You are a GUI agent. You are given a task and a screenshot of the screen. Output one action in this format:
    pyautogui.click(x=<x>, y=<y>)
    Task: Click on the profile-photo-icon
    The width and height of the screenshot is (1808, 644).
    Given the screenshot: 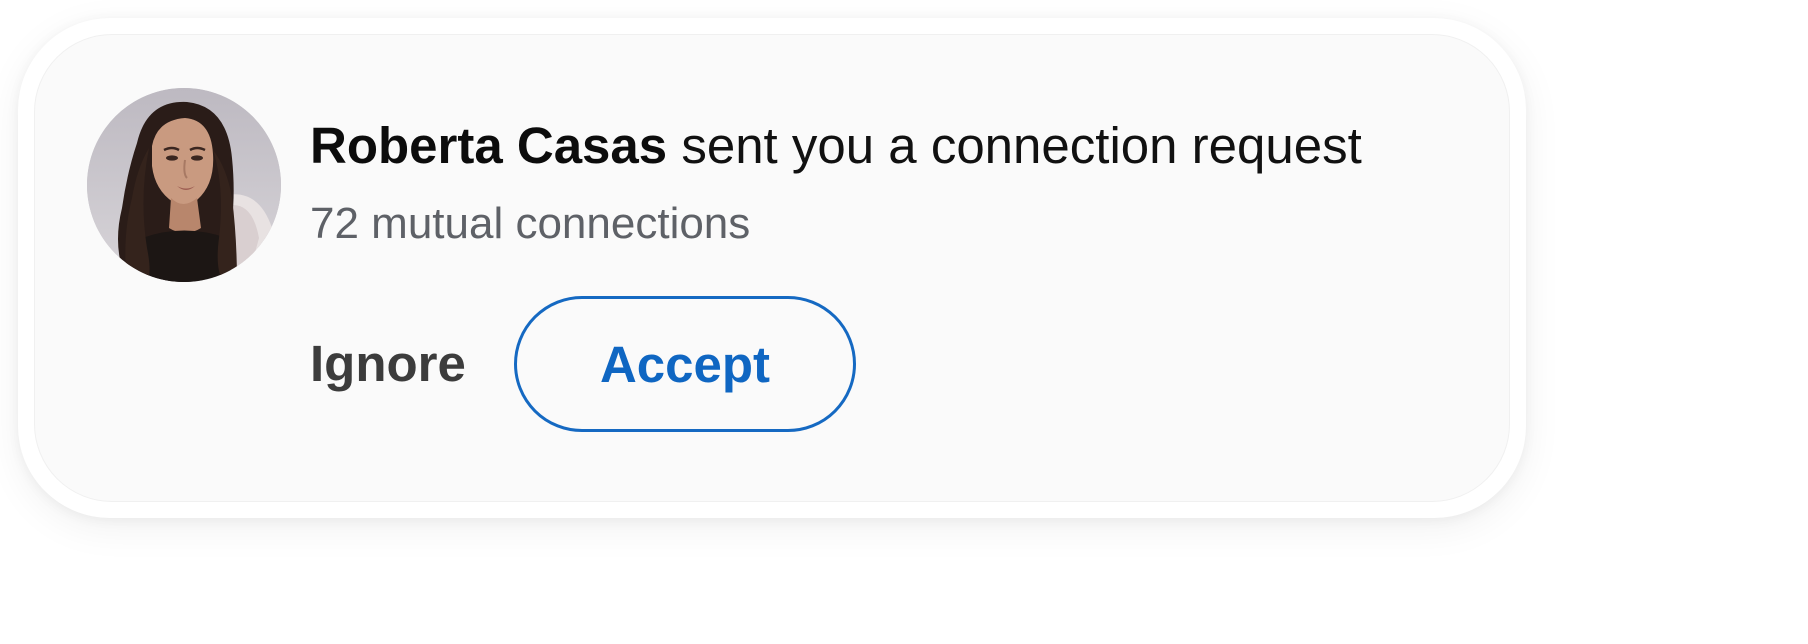 What is the action you would take?
    pyautogui.click(x=184, y=185)
    